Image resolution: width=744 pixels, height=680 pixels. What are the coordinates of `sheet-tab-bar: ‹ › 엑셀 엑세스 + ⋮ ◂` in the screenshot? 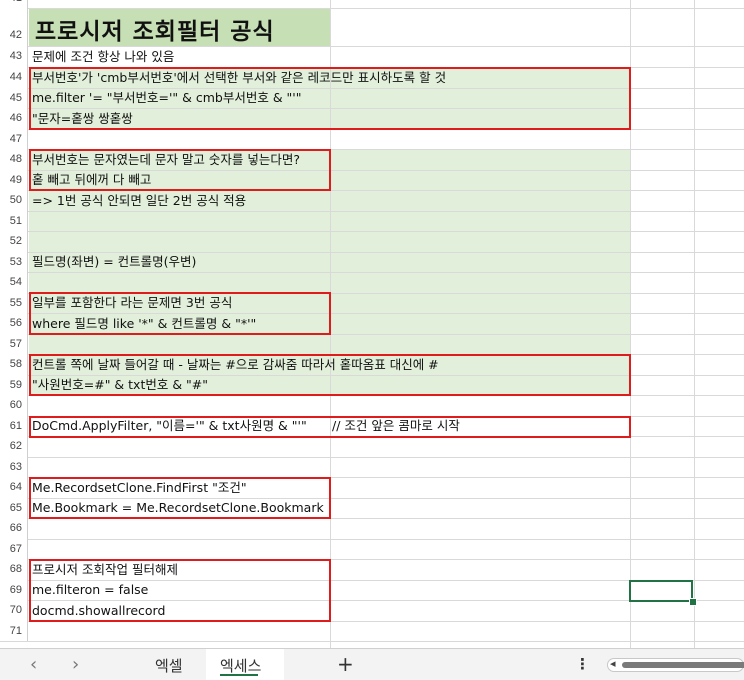 It's located at (372, 664).